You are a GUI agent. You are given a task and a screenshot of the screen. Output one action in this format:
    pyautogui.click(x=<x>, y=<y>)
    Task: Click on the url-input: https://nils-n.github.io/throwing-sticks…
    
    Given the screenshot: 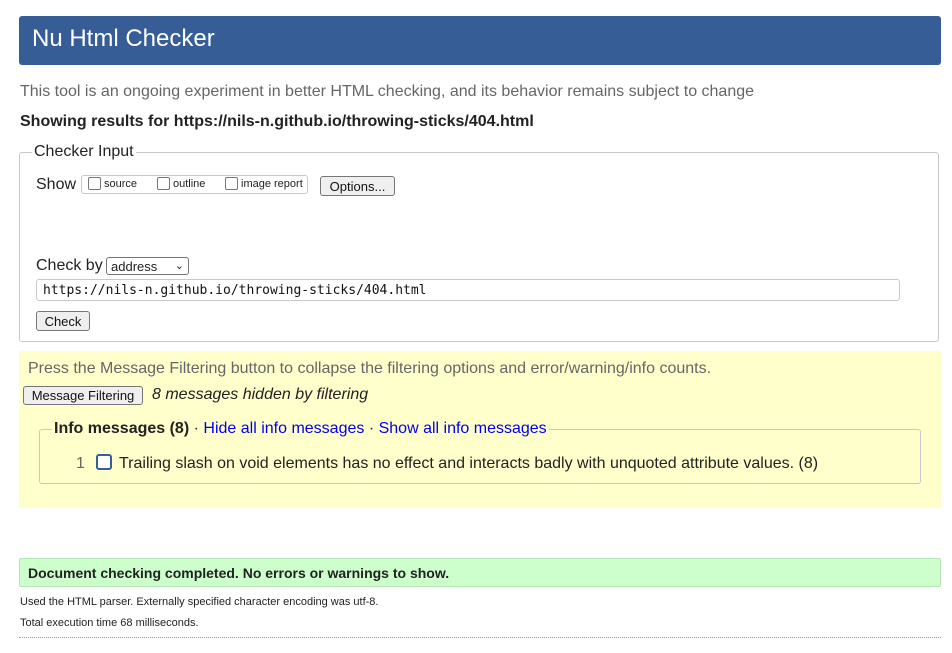 What is the action you would take?
    pyautogui.click(x=468, y=290)
    